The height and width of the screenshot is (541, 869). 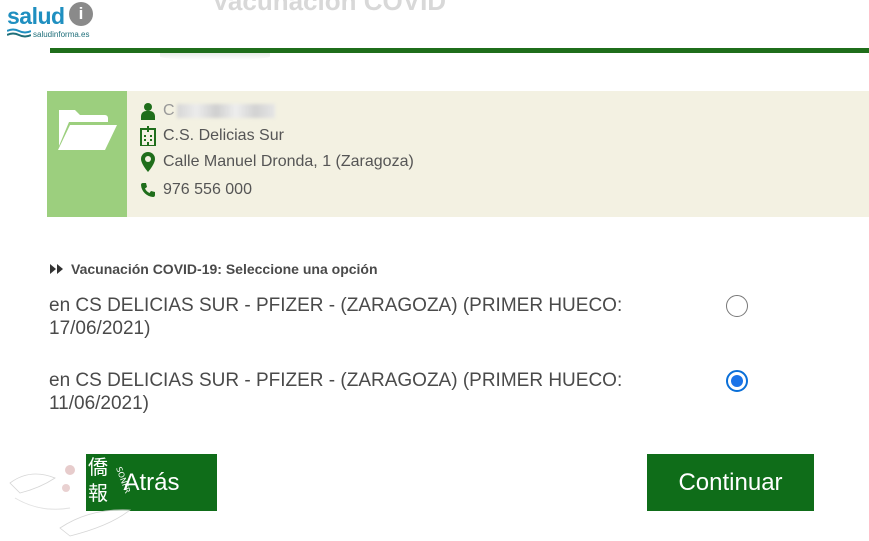 I want to click on center-address: Calle Manuel Dronda, 1 (Zaragoza), so click(x=288, y=161).